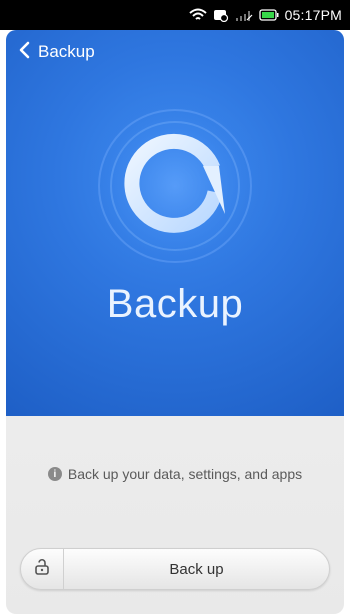 This screenshot has width=350, height=616. What do you see at coordinates (54, 474) in the screenshot?
I see `info-icon: i` at bounding box center [54, 474].